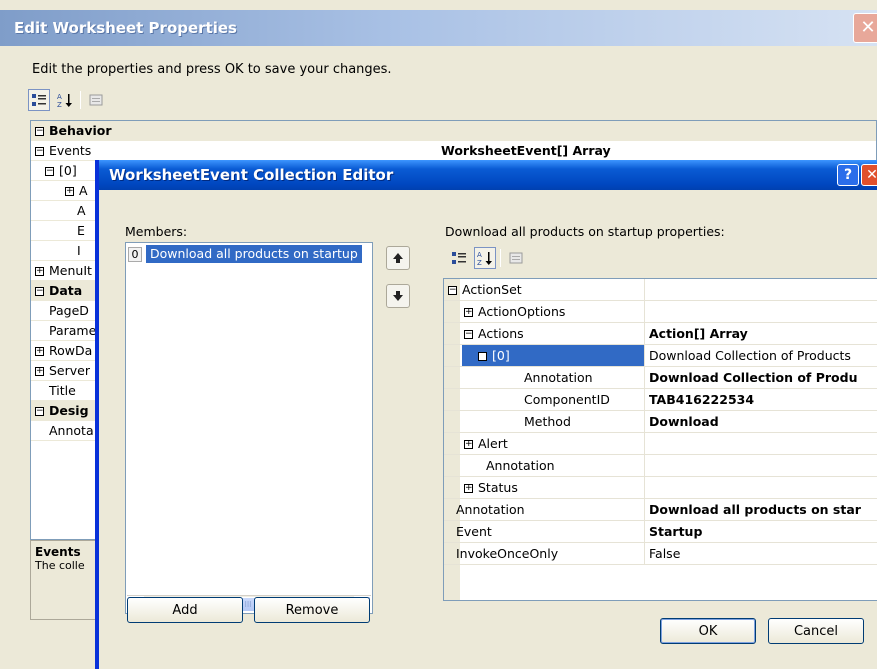 The width and height of the screenshot is (877, 669). I want to click on ok-button: OK, so click(708, 631).